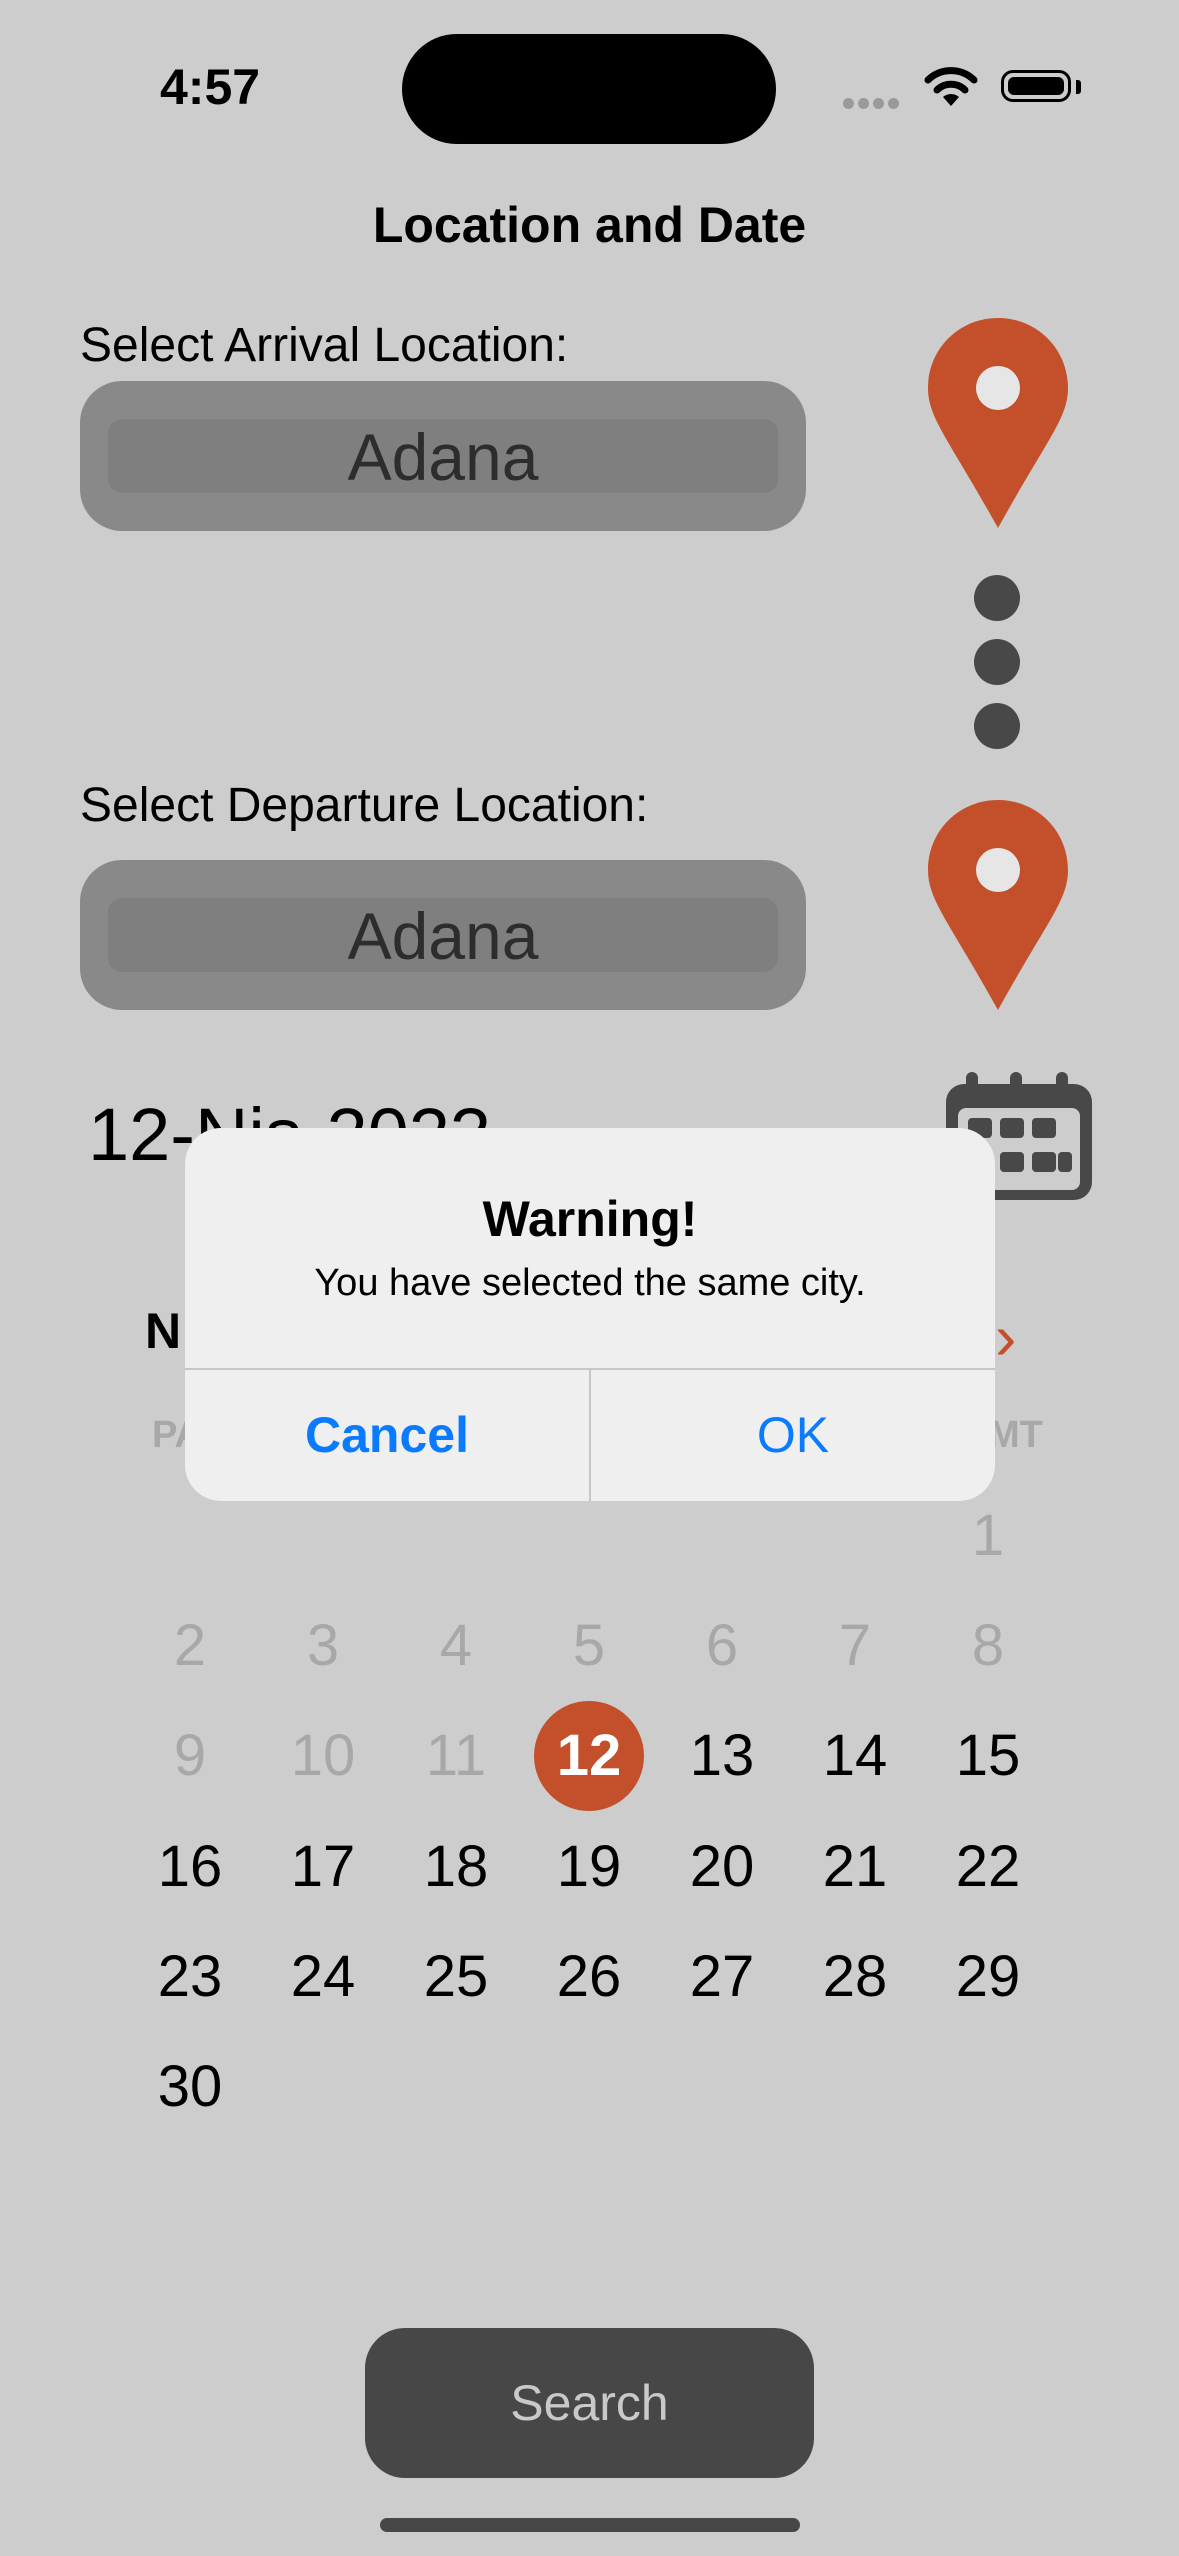 This screenshot has height=2556, width=1179. Describe the element at coordinates (589, 89) in the screenshot. I see `dynamic-island` at that location.